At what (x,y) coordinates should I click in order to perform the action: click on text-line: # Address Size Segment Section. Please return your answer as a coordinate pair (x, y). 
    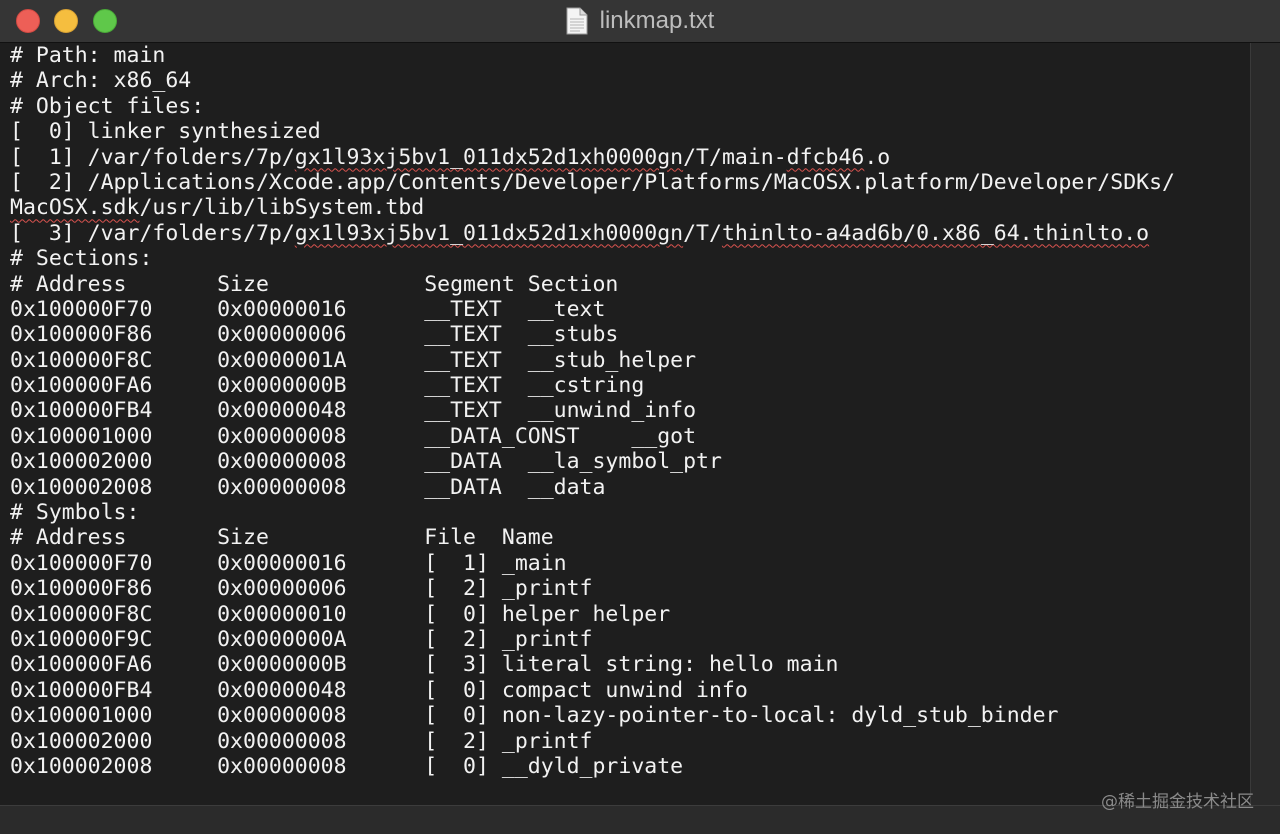
    Looking at the image, I should click on (314, 284).